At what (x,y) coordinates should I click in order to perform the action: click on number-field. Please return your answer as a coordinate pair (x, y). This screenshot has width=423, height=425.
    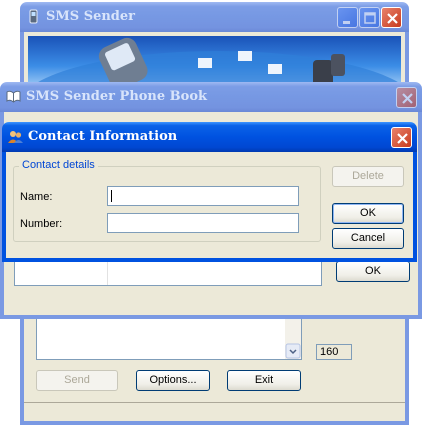
    Looking at the image, I should click on (203, 223).